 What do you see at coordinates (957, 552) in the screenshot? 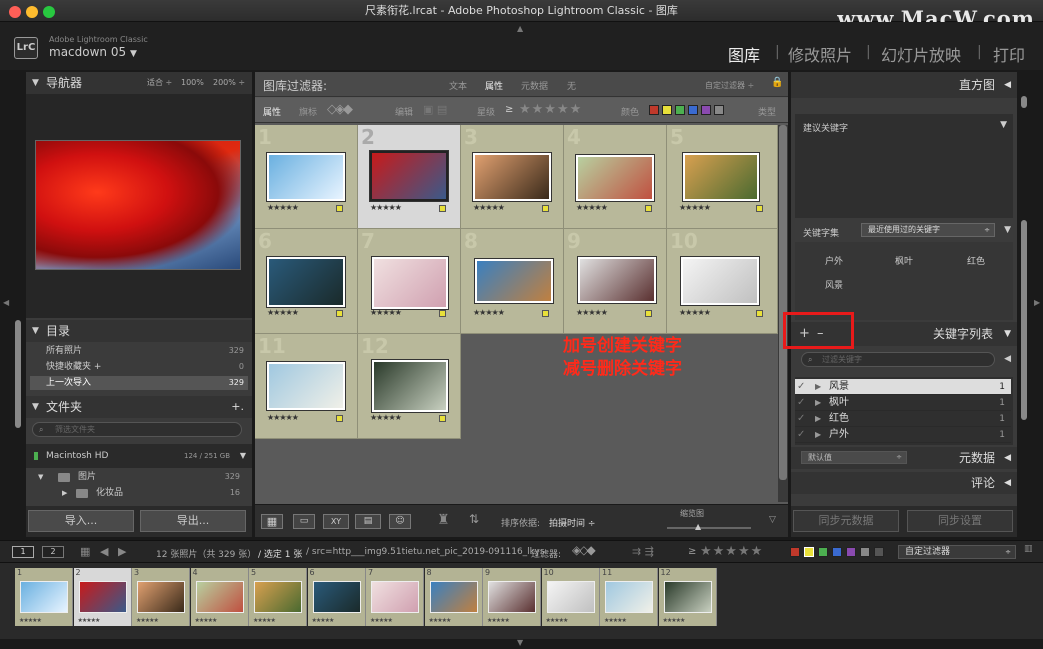
I see `custom-filter-select: 自定过滤器 ÷` at bounding box center [957, 552].